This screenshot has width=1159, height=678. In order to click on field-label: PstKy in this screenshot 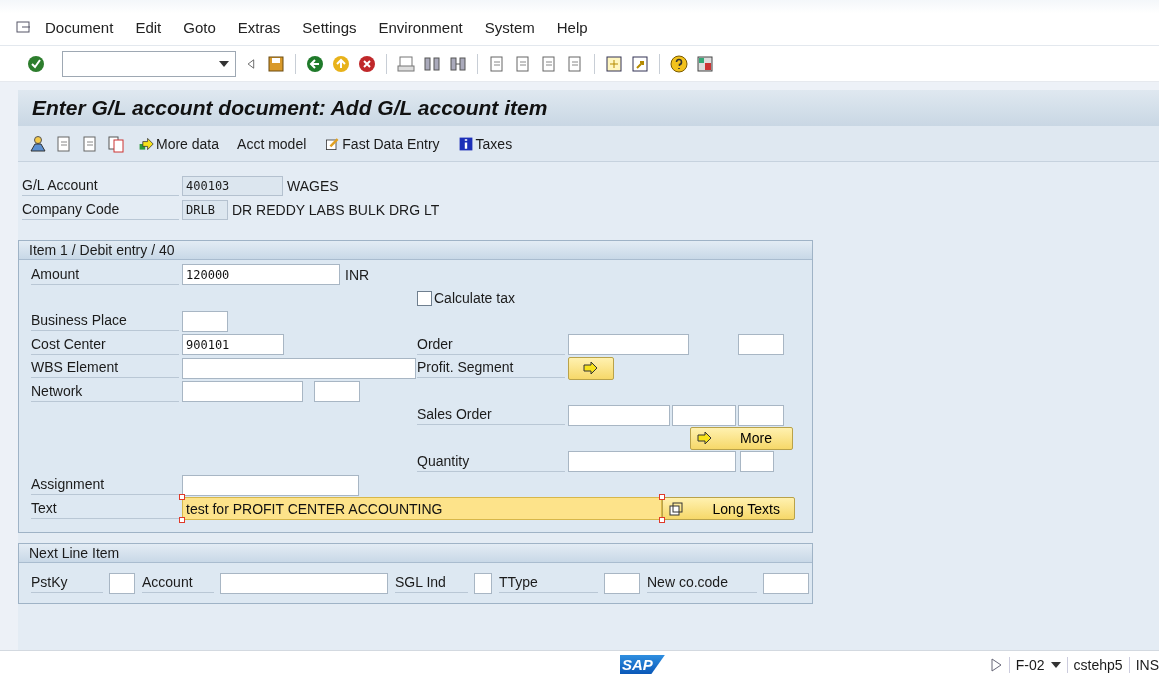, I will do `click(67, 583)`.